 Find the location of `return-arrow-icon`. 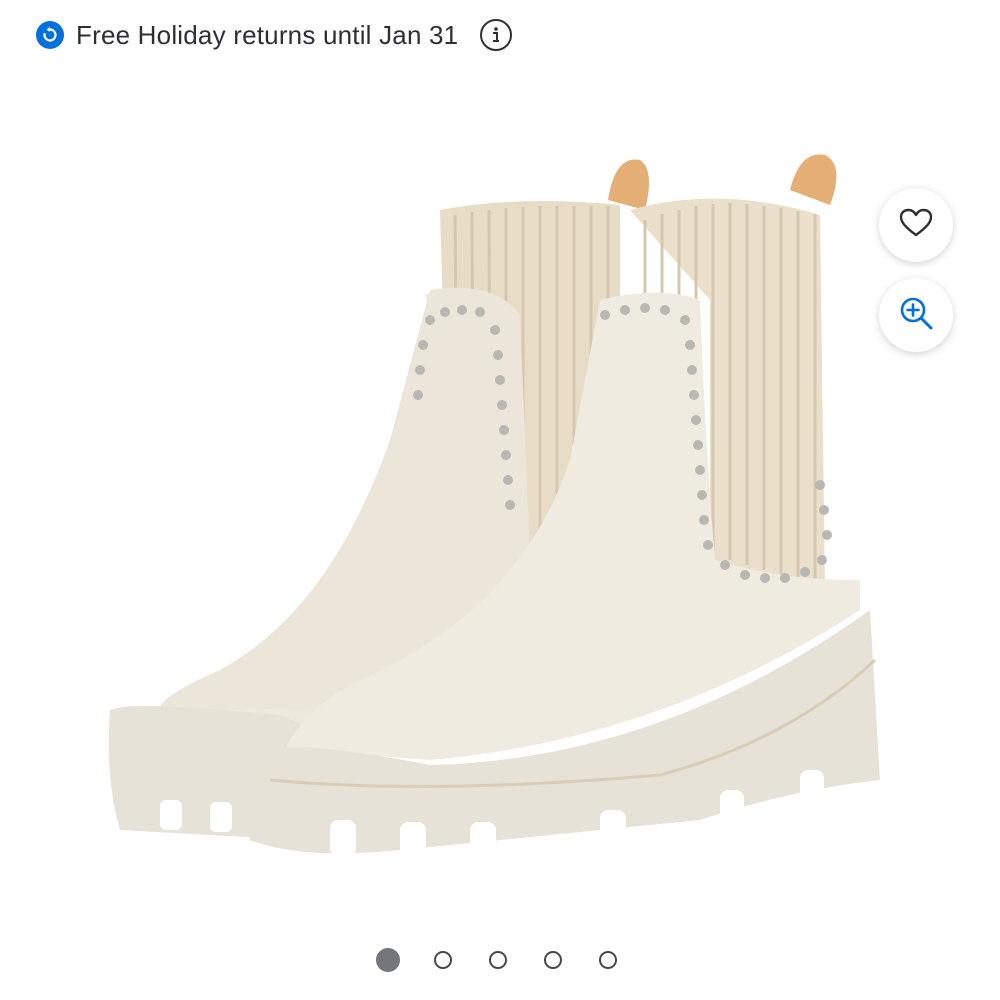

return-arrow-icon is located at coordinates (50, 35).